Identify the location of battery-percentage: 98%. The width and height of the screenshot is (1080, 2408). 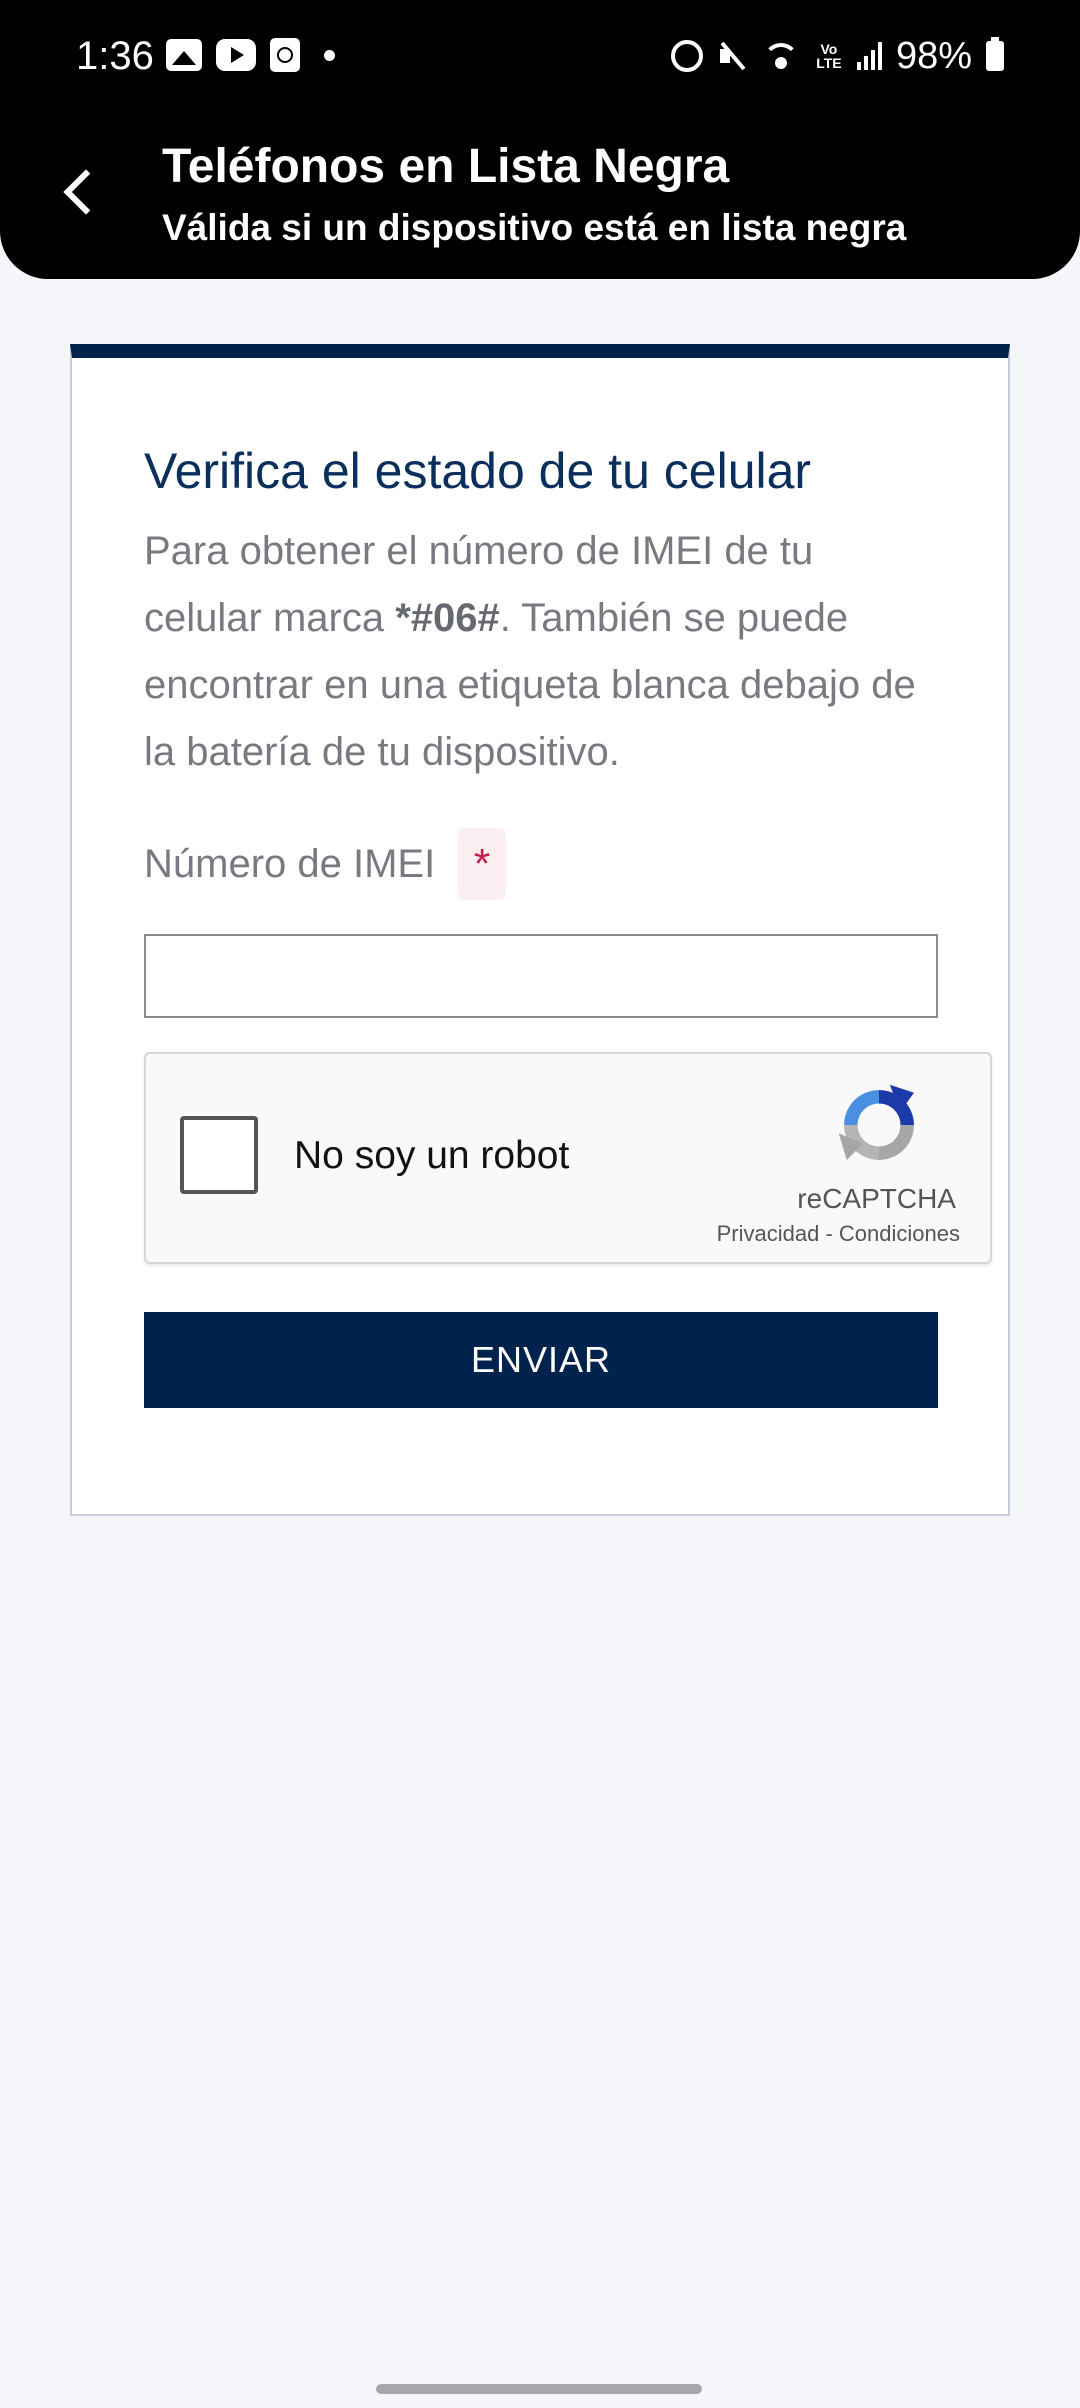
(933, 56).